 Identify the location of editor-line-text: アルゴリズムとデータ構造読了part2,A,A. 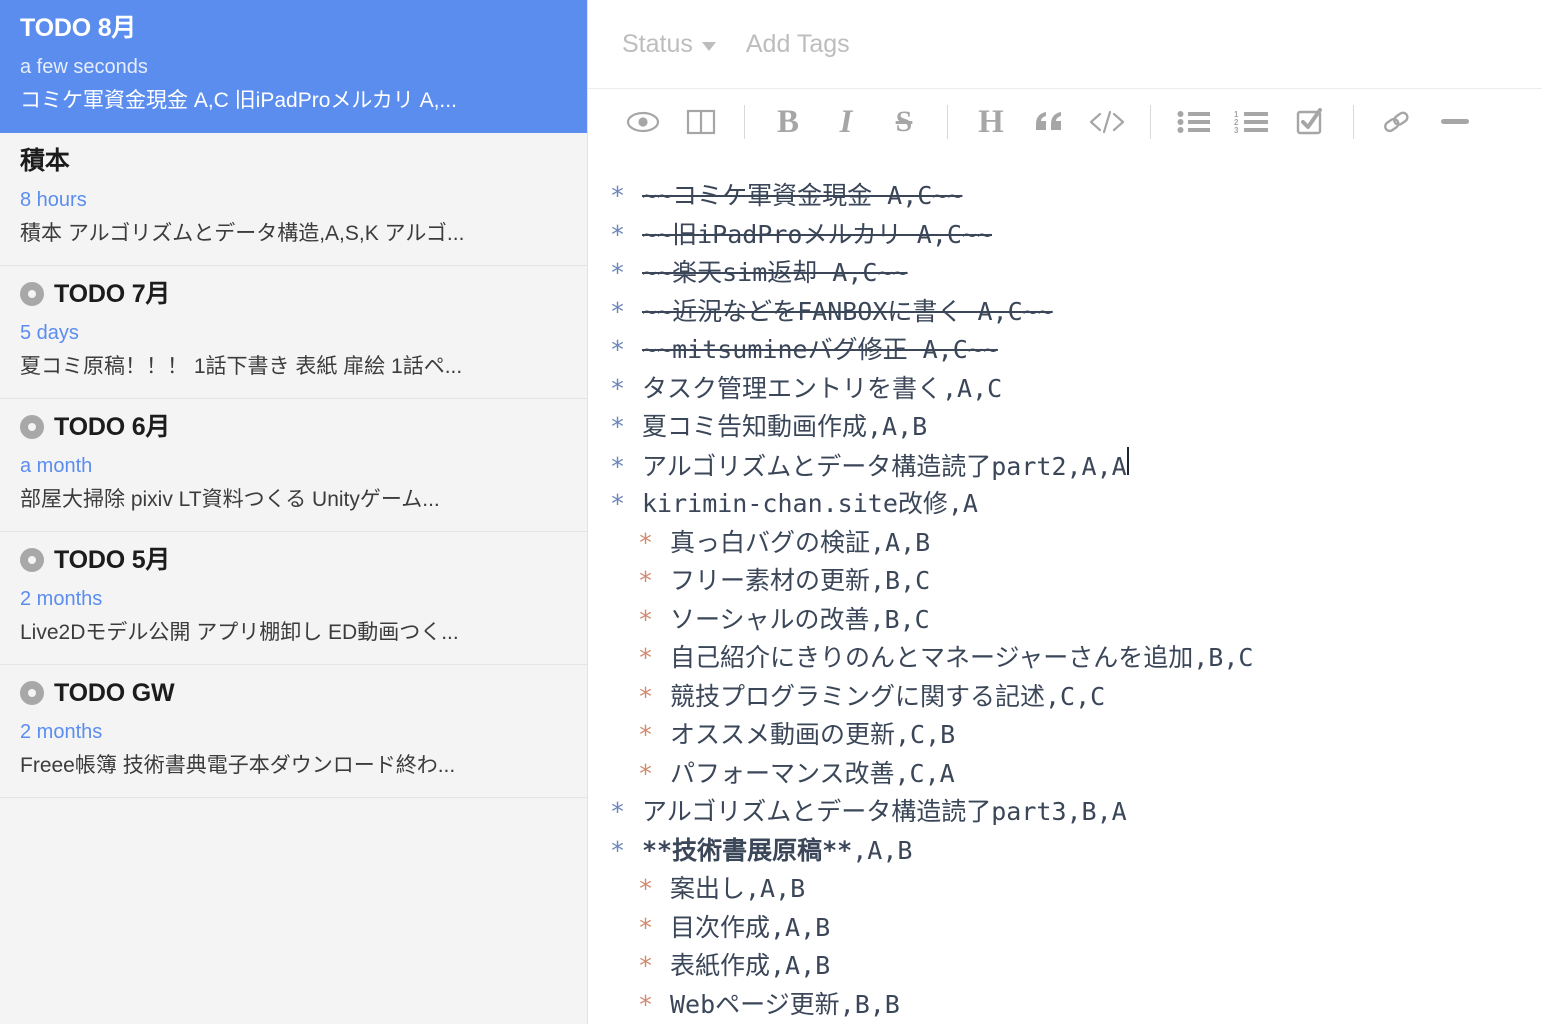
(884, 466).